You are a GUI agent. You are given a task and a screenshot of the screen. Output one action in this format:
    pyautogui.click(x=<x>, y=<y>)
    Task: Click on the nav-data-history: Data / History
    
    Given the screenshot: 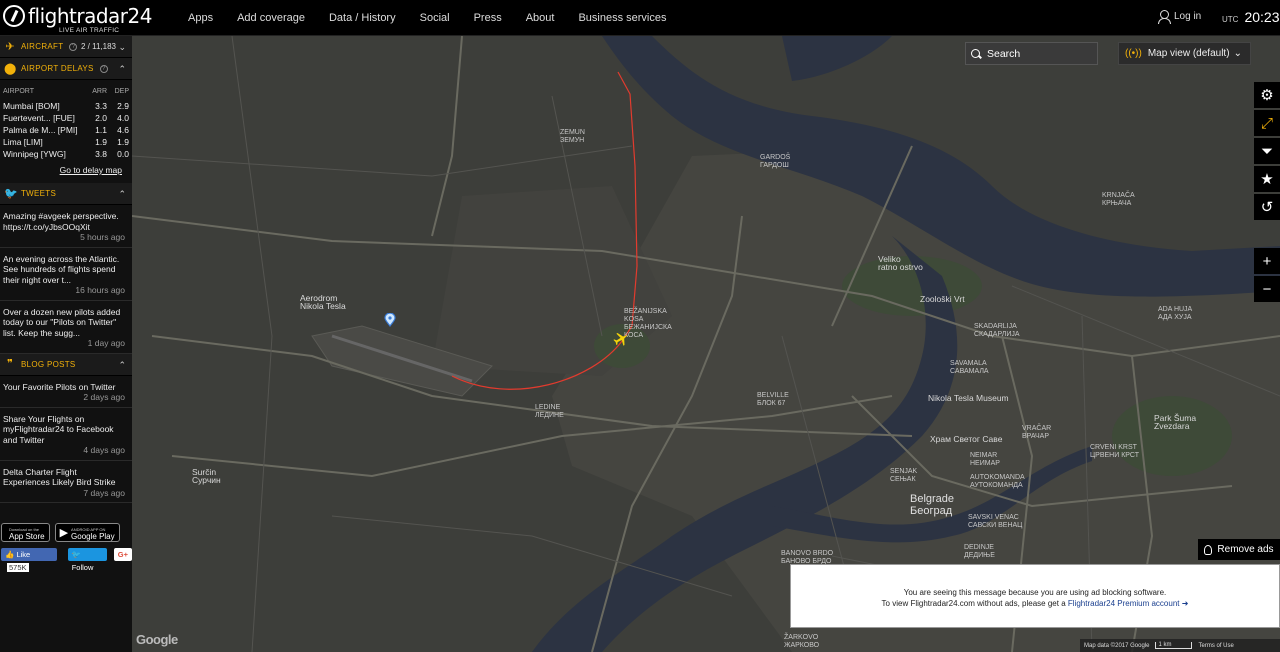 What is the action you would take?
    pyautogui.click(x=362, y=18)
    